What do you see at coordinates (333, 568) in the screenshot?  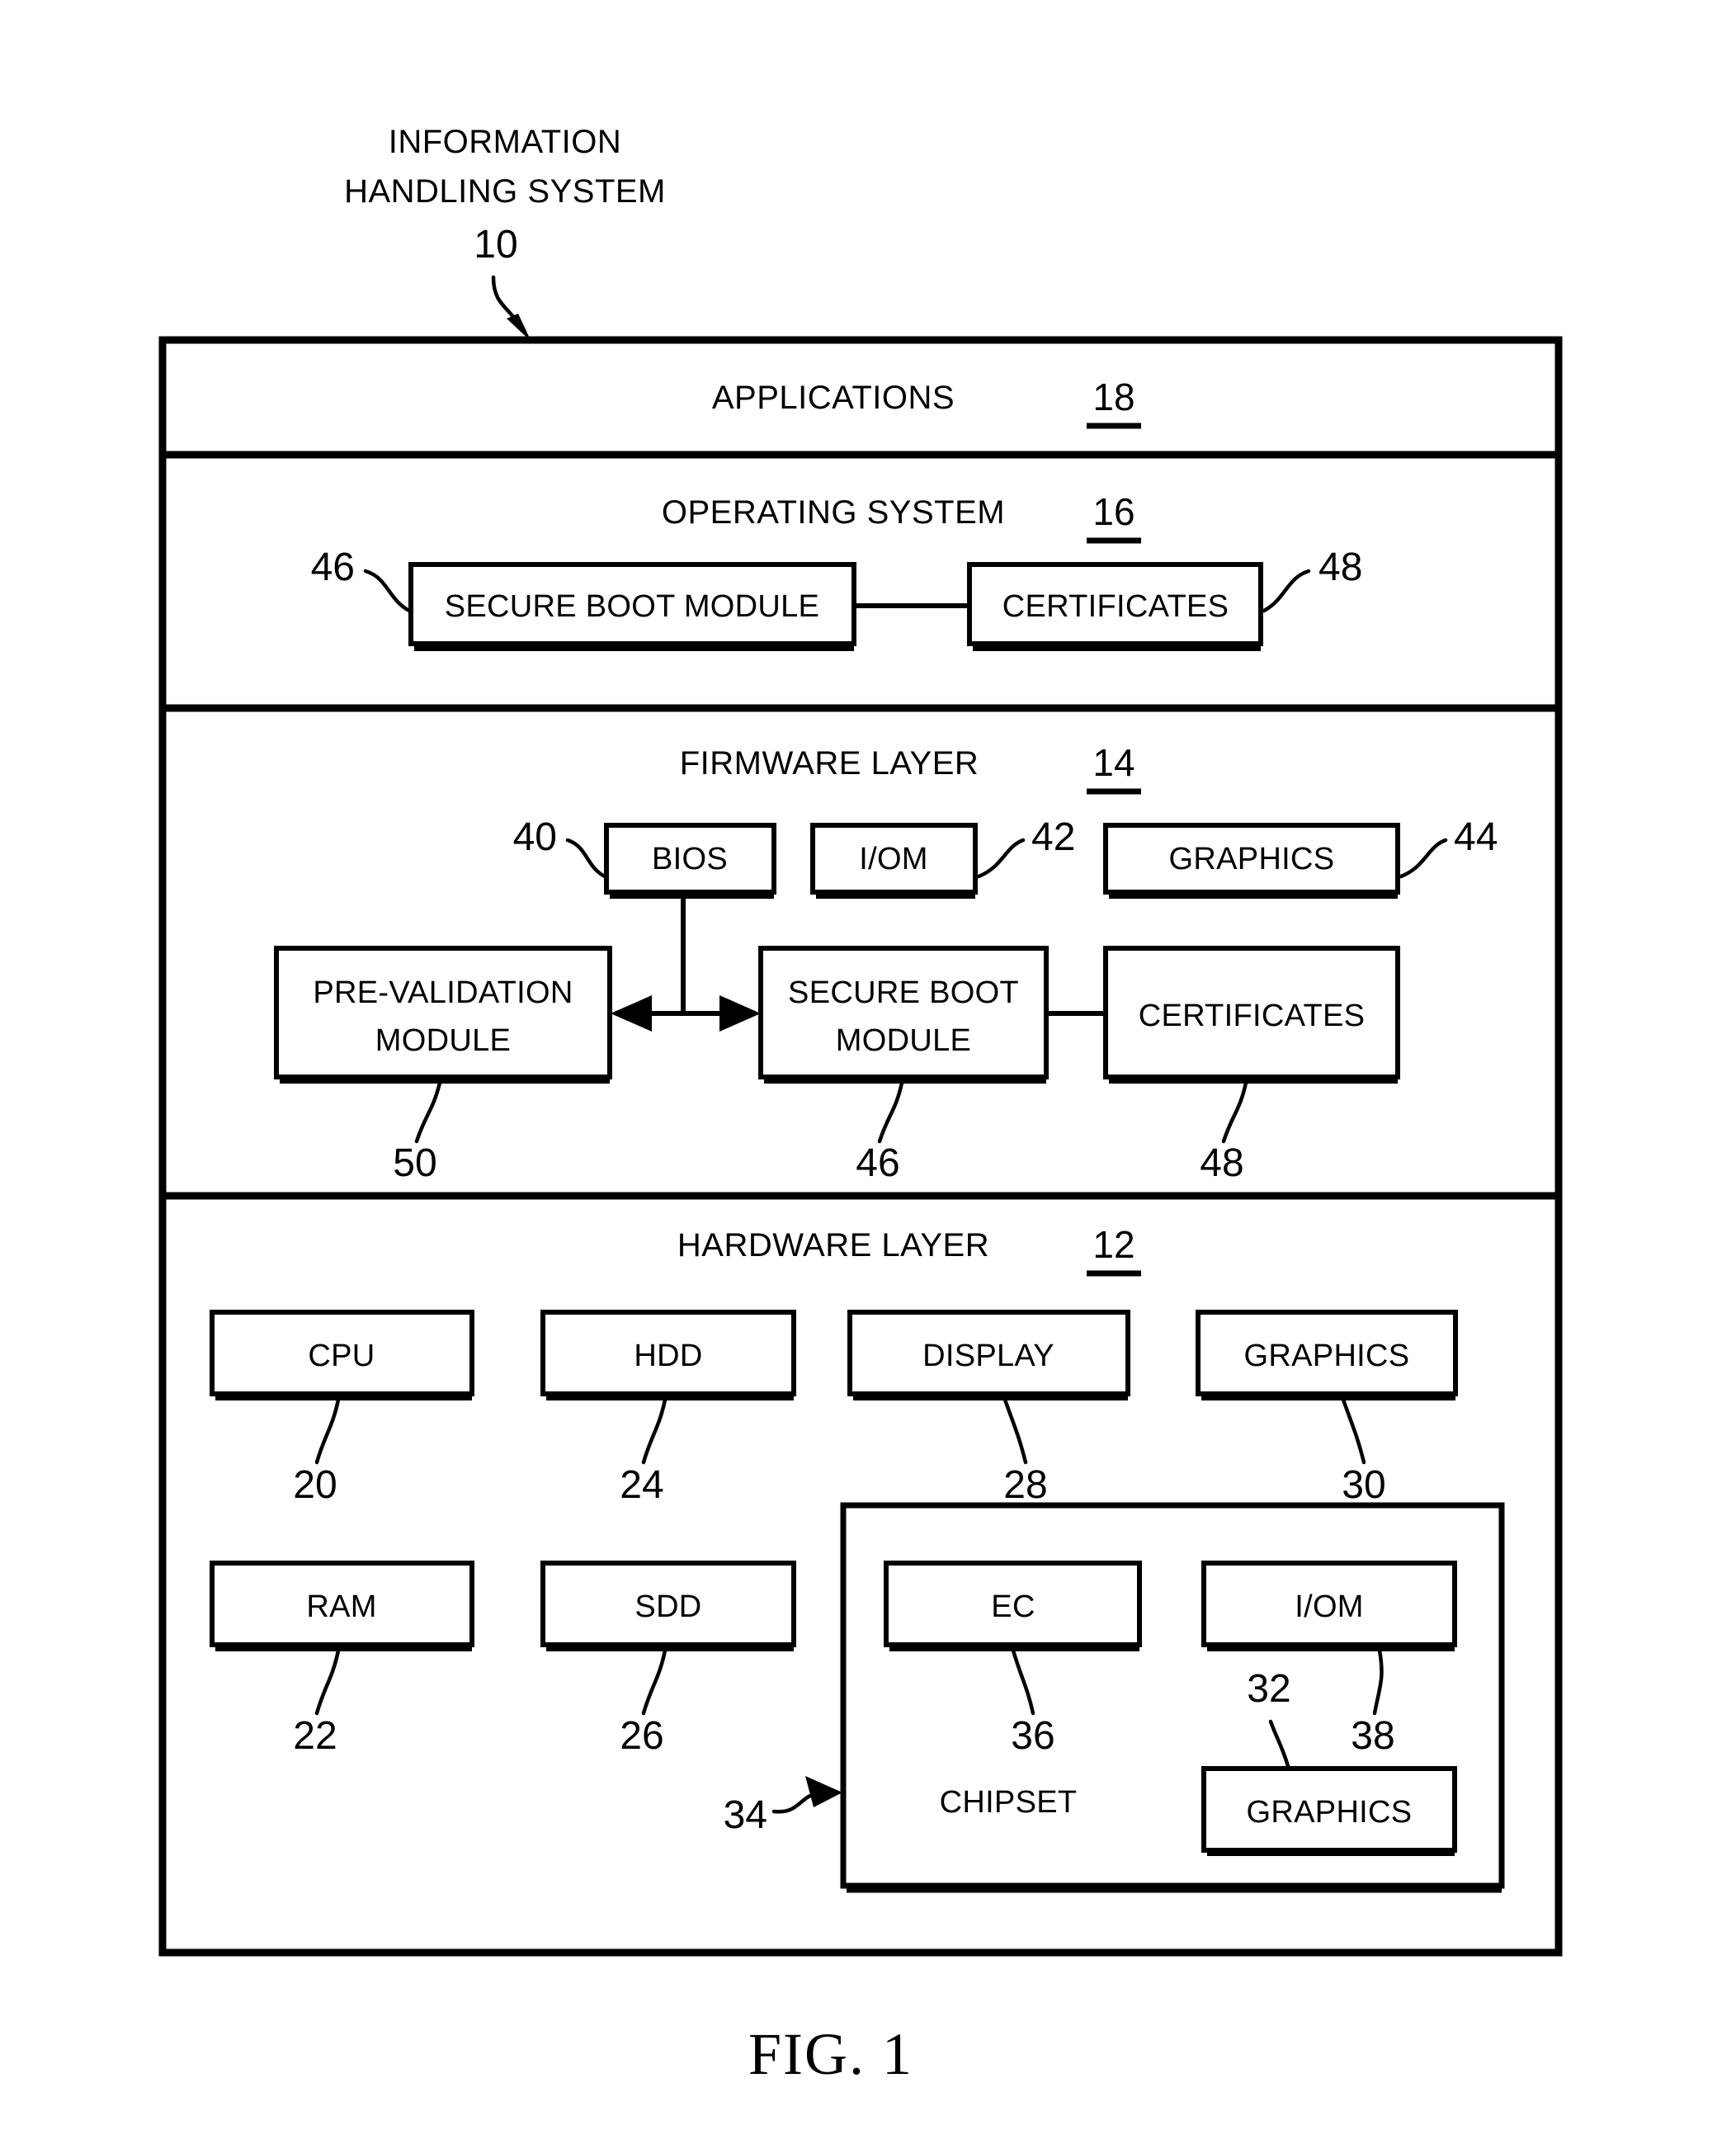 I see `os-secure-boot-module-ref: 46` at bounding box center [333, 568].